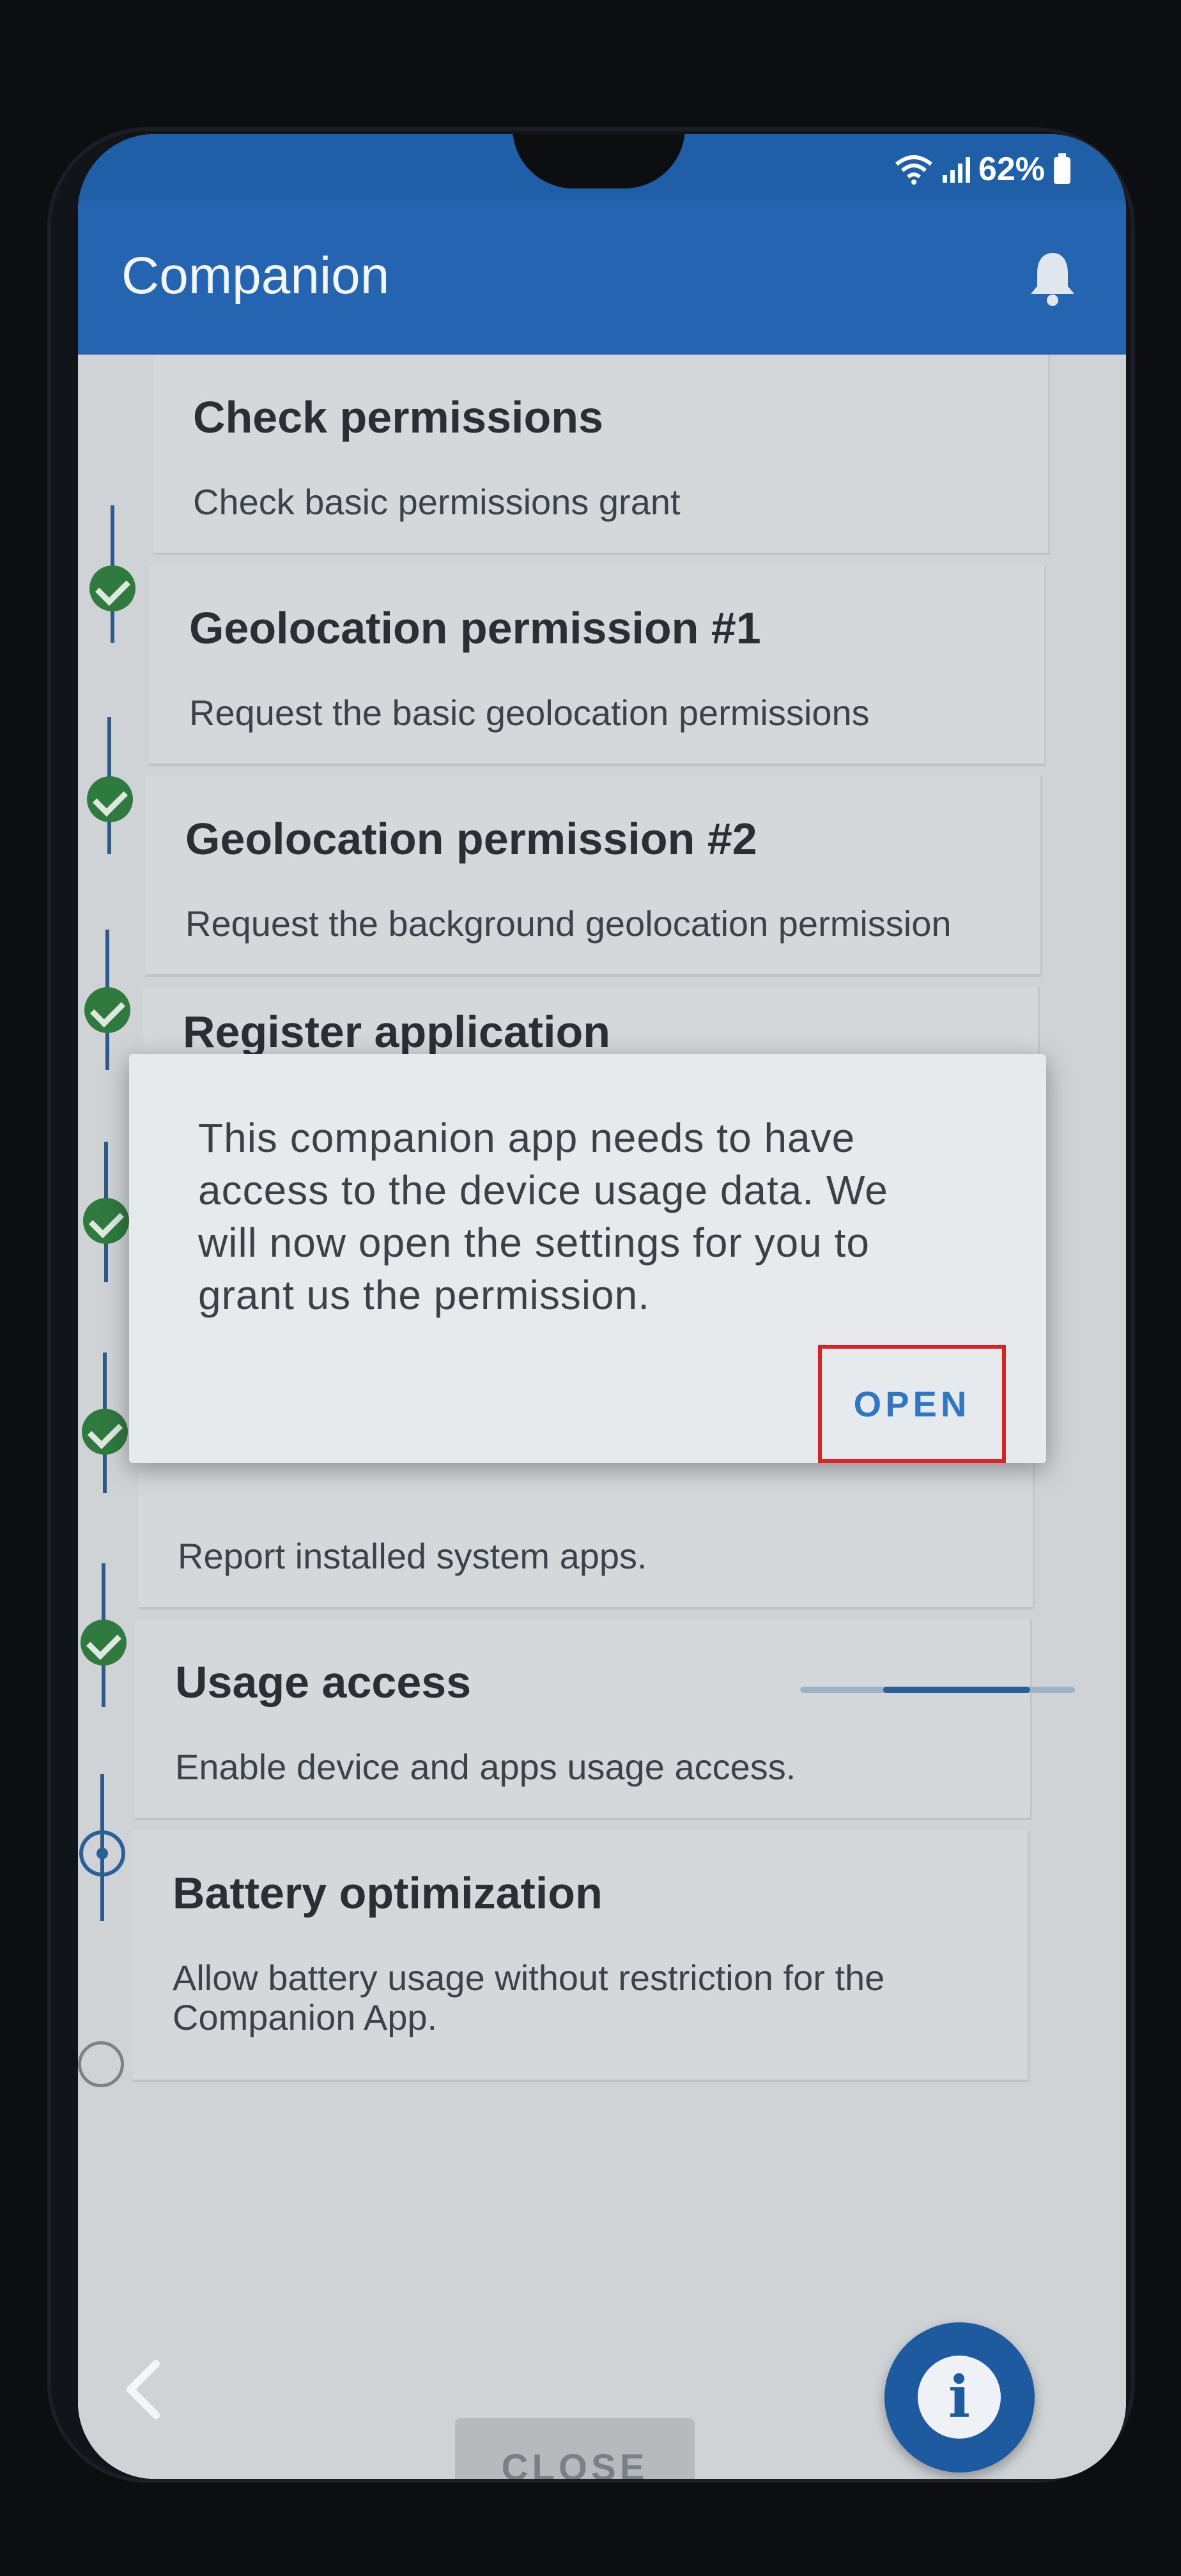 The height and width of the screenshot is (2576, 1181). What do you see at coordinates (1052, 278) in the screenshot?
I see `notification-bell-icon` at bounding box center [1052, 278].